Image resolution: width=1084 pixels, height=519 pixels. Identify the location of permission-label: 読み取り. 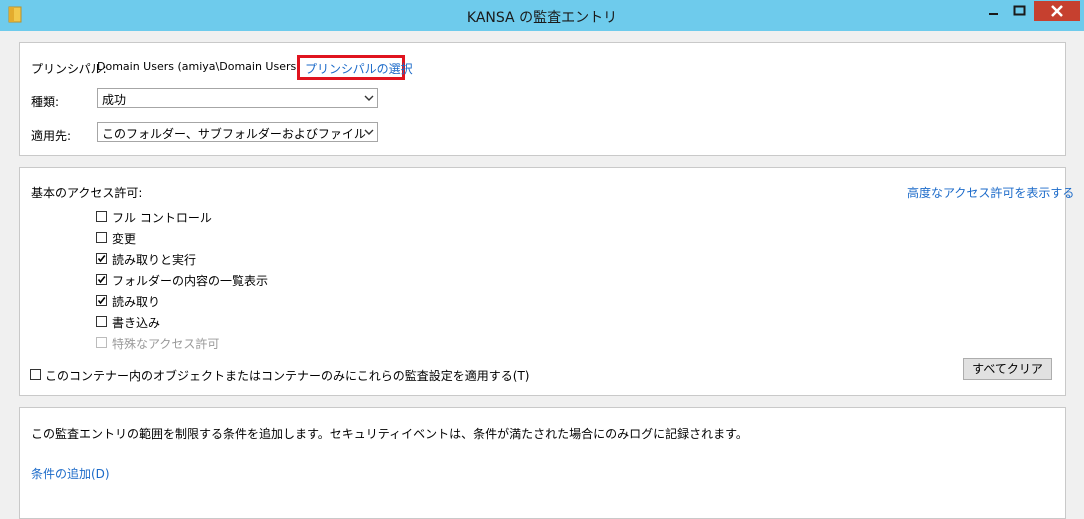
(136, 302).